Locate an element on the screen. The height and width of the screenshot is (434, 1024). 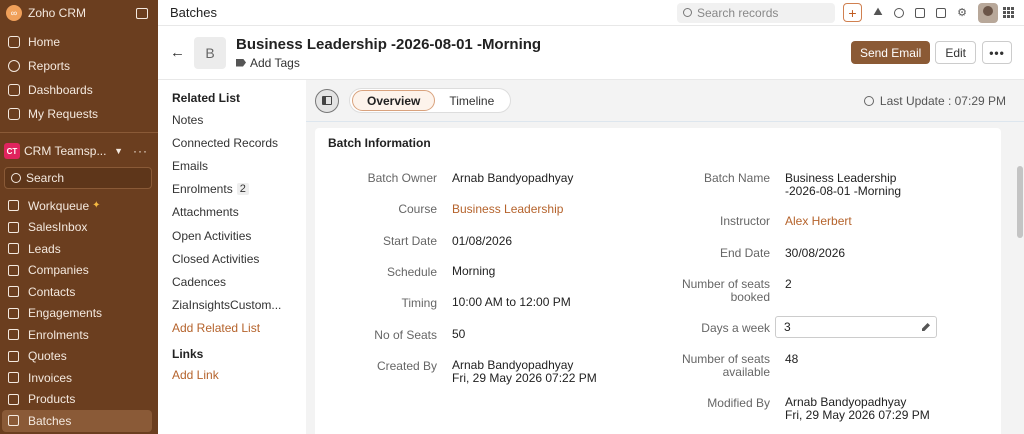
related-cadences: Cadences is located at coordinates (239, 281).